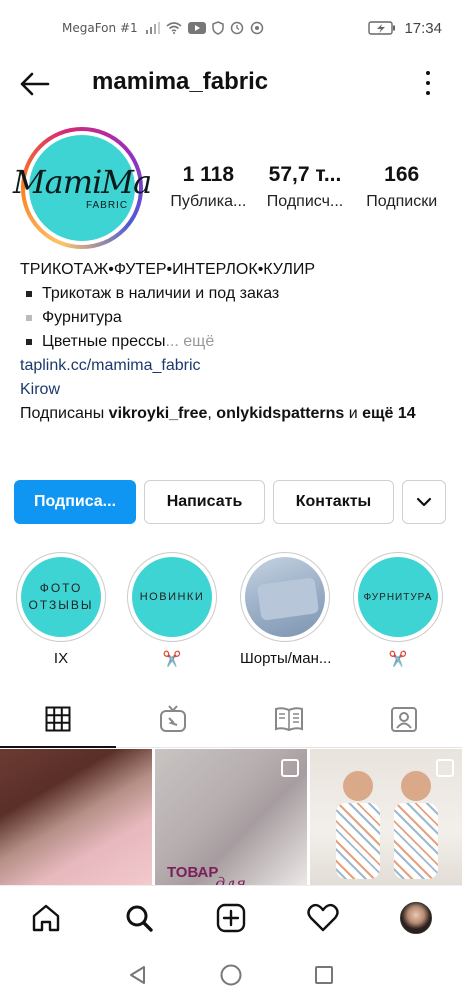 The image size is (462, 1000). I want to click on clock-icon, so click(237, 28).